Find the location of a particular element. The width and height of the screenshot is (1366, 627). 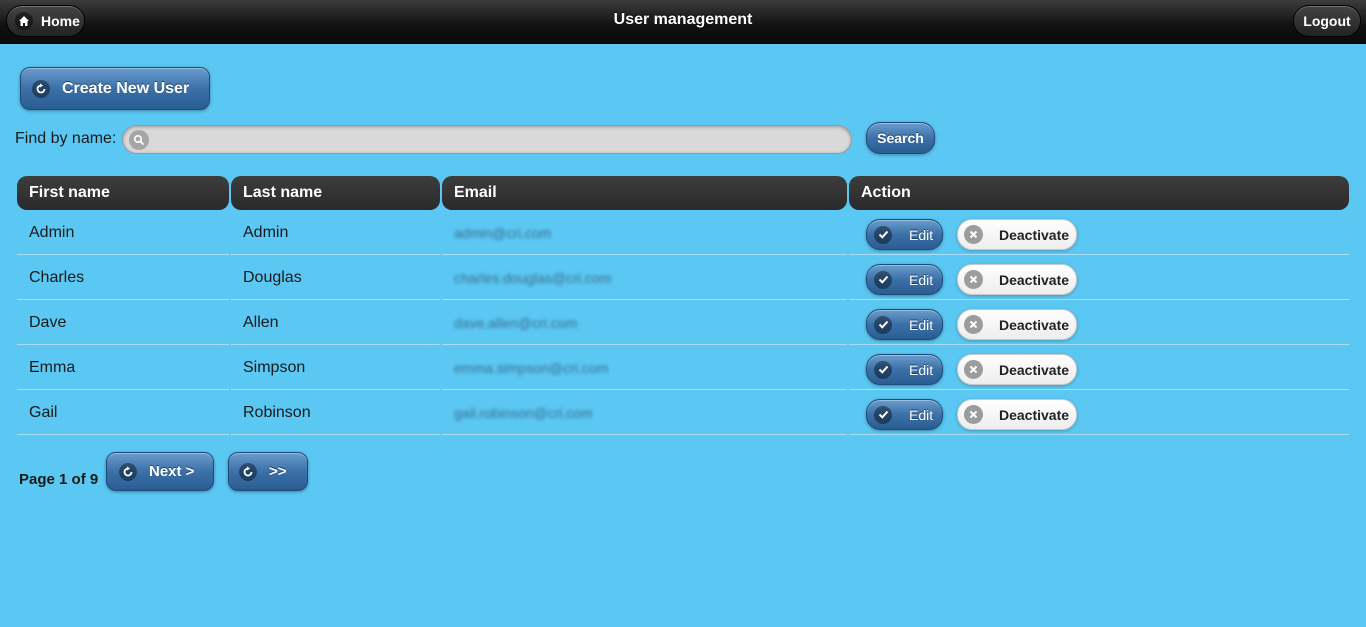

email-cell: admin@cri.com is located at coordinates (644, 233).